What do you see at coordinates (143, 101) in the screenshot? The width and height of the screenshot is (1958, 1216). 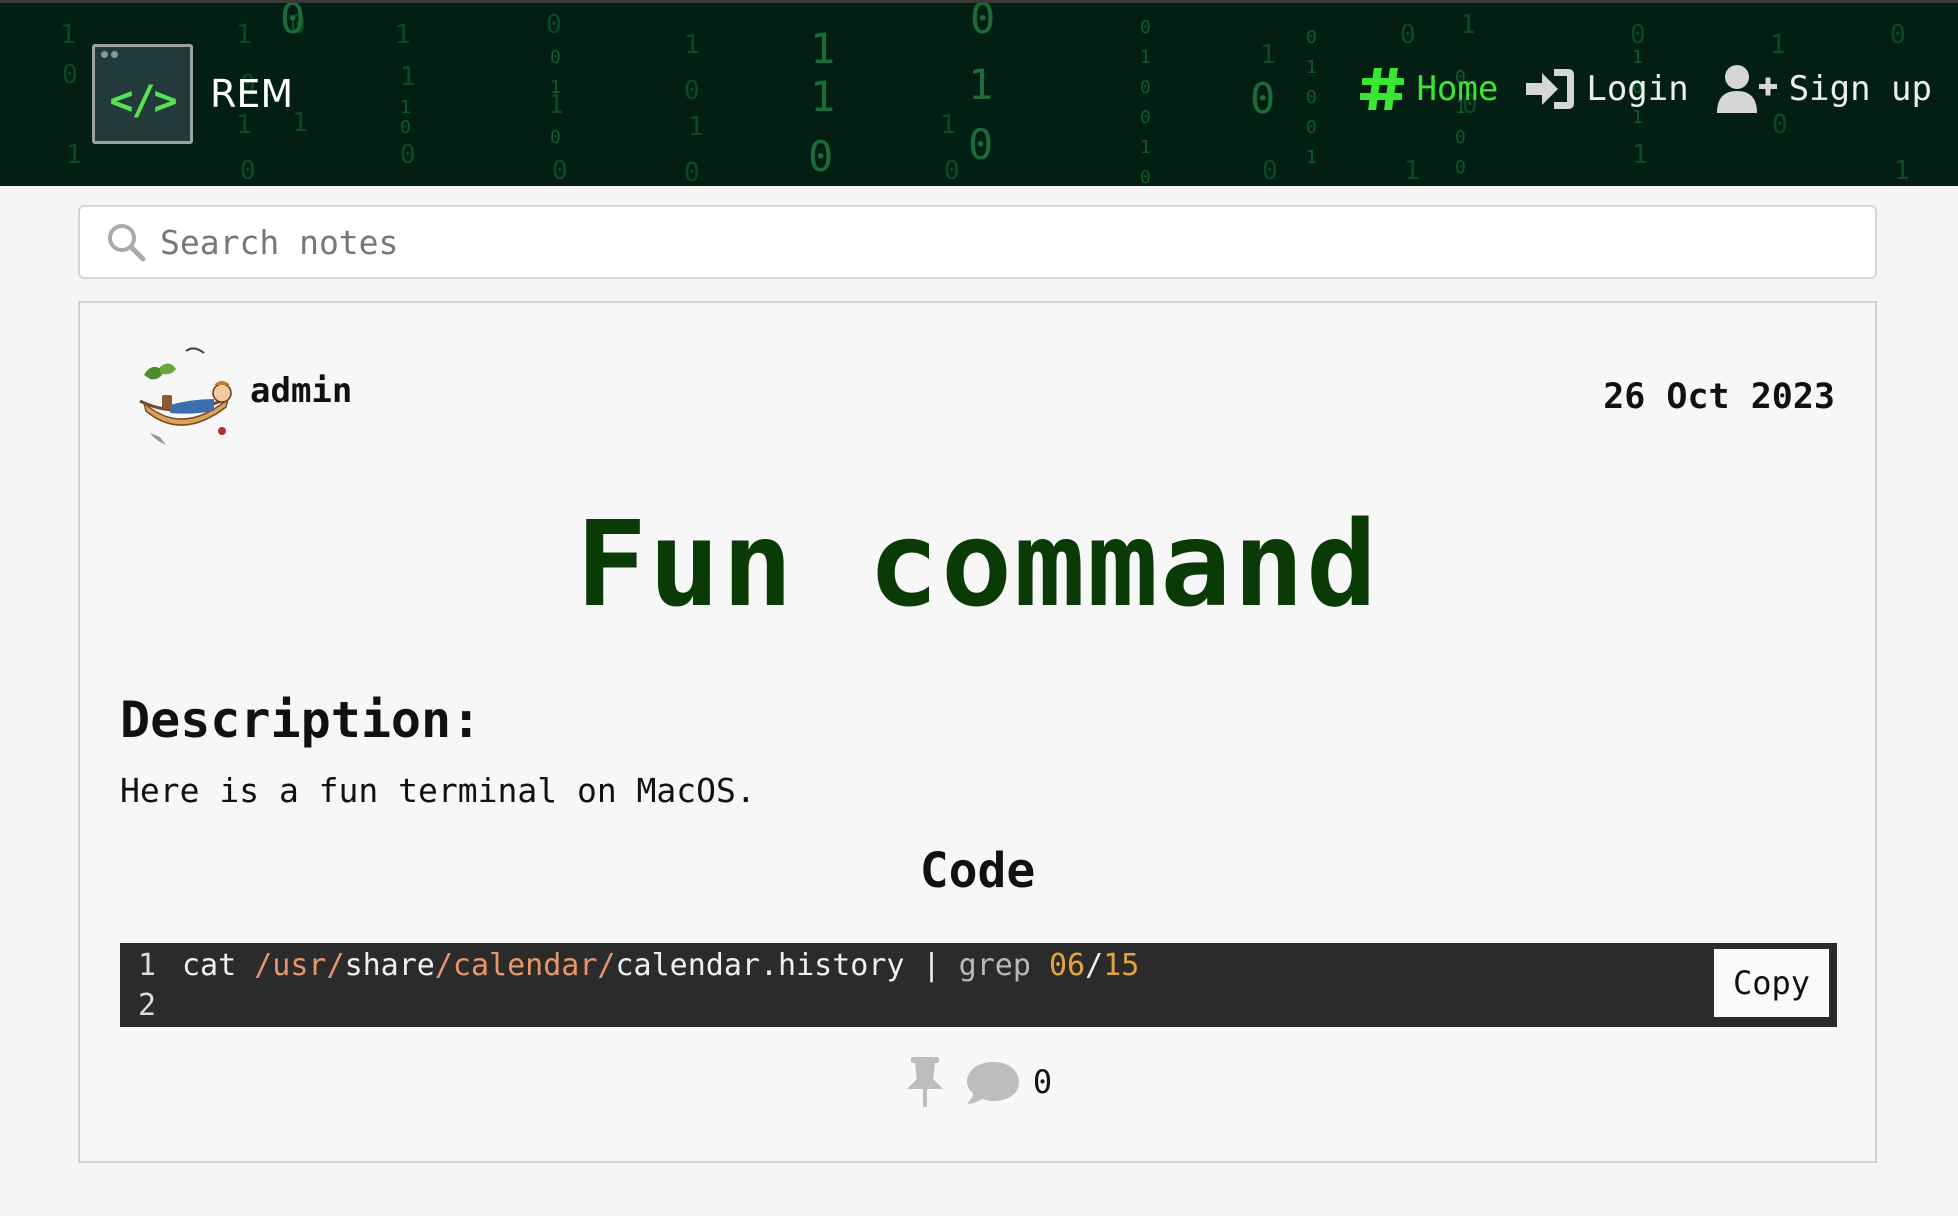 I see `logo-text: </>` at bounding box center [143, 101].